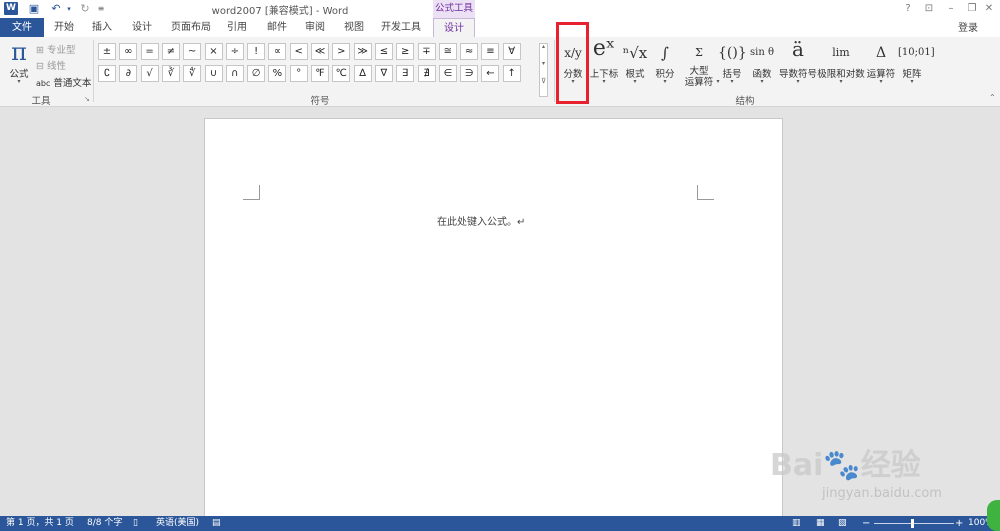 The image size is (1000, 531). Describe the element at coordinates (19, 81) in the screenshot. I see `formula-dropdown-icon: ▾` at that location.